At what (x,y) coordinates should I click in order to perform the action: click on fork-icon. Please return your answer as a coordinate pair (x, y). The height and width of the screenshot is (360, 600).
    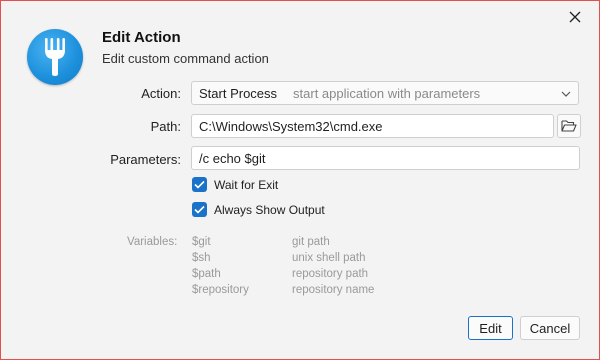
    Looking at the image, I should click on (55, 57).